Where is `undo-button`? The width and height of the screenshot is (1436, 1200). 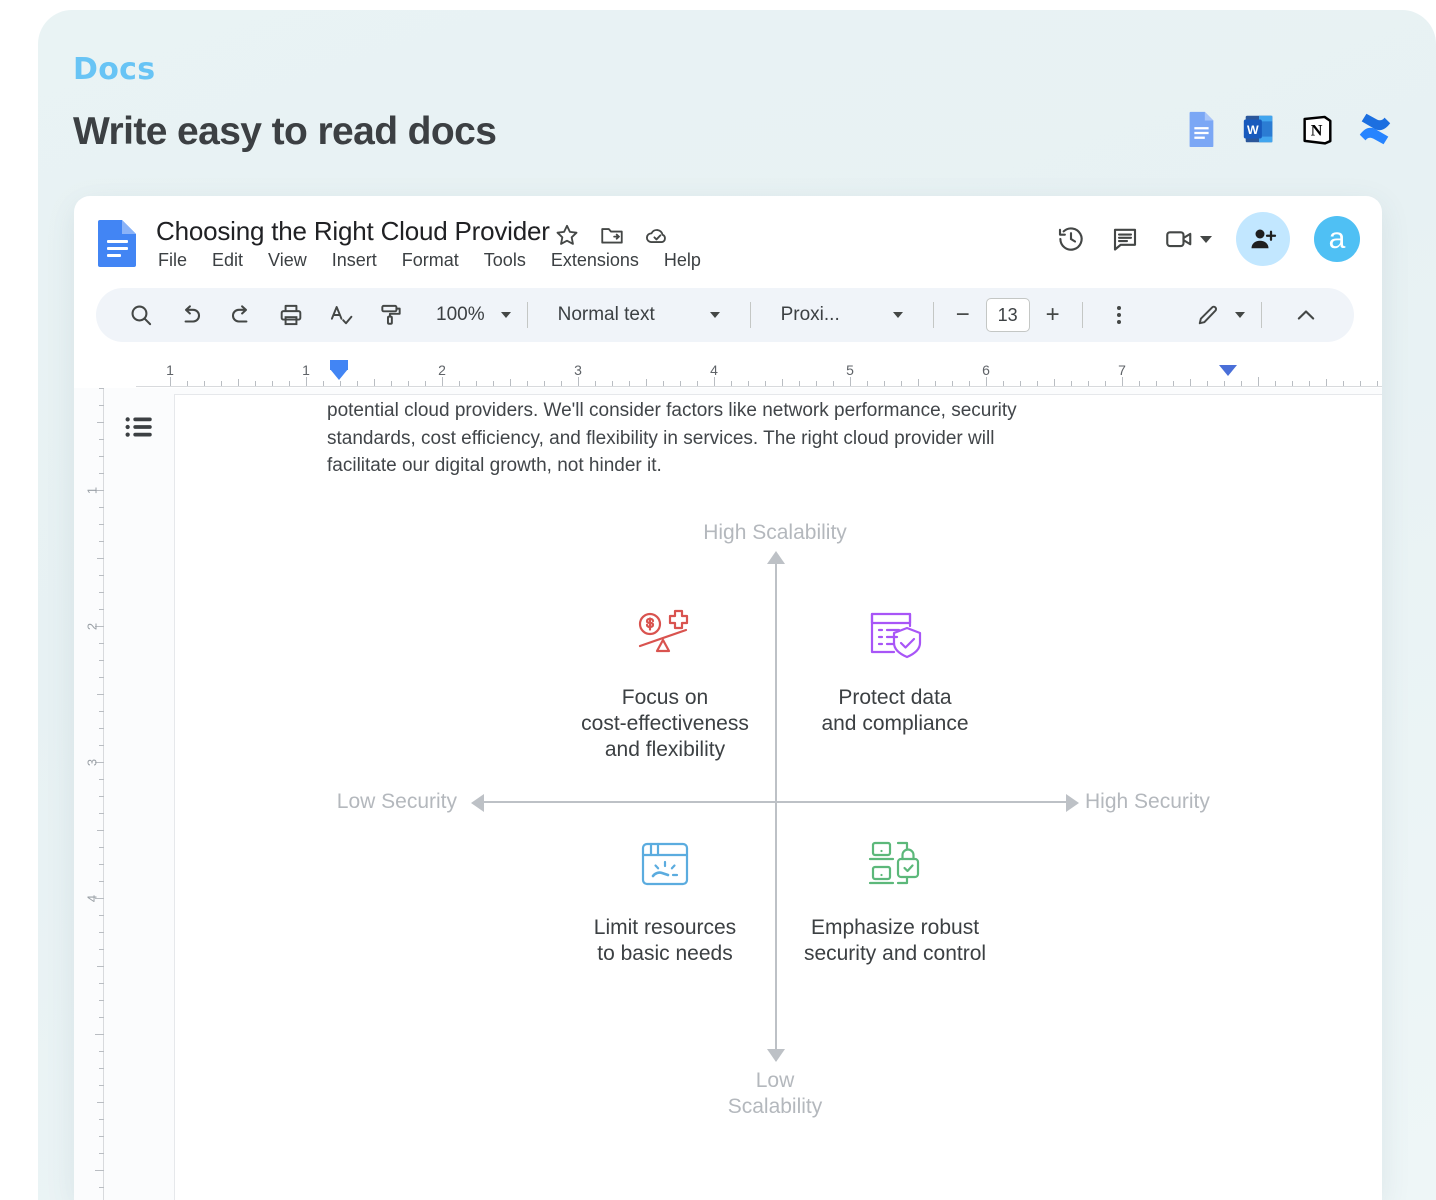 undo-button is located at coordinates (191, 315).